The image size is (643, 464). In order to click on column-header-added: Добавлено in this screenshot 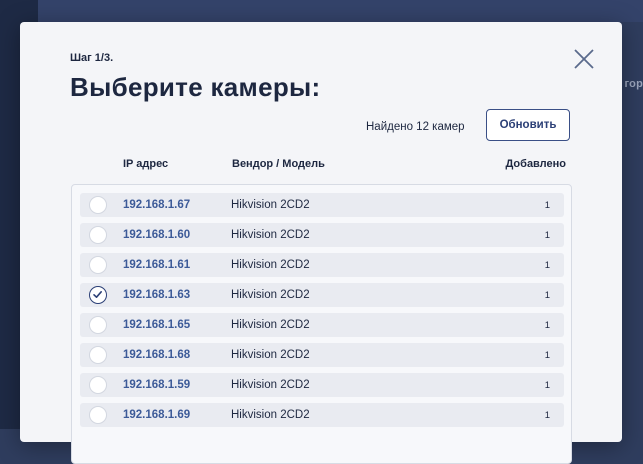, I will do `click(535, 164)`.